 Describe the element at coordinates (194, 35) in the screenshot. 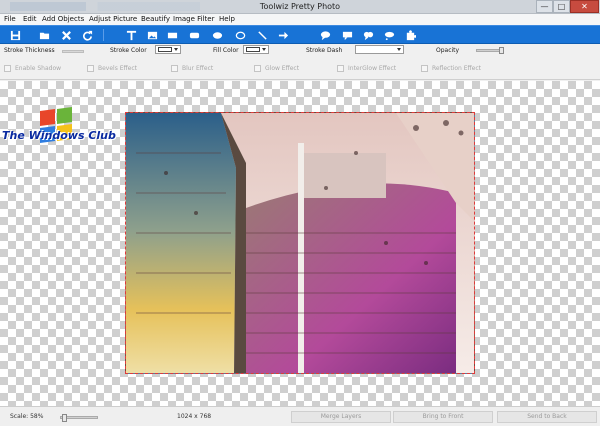

I see `rounded-rectangle-icon` at that location.